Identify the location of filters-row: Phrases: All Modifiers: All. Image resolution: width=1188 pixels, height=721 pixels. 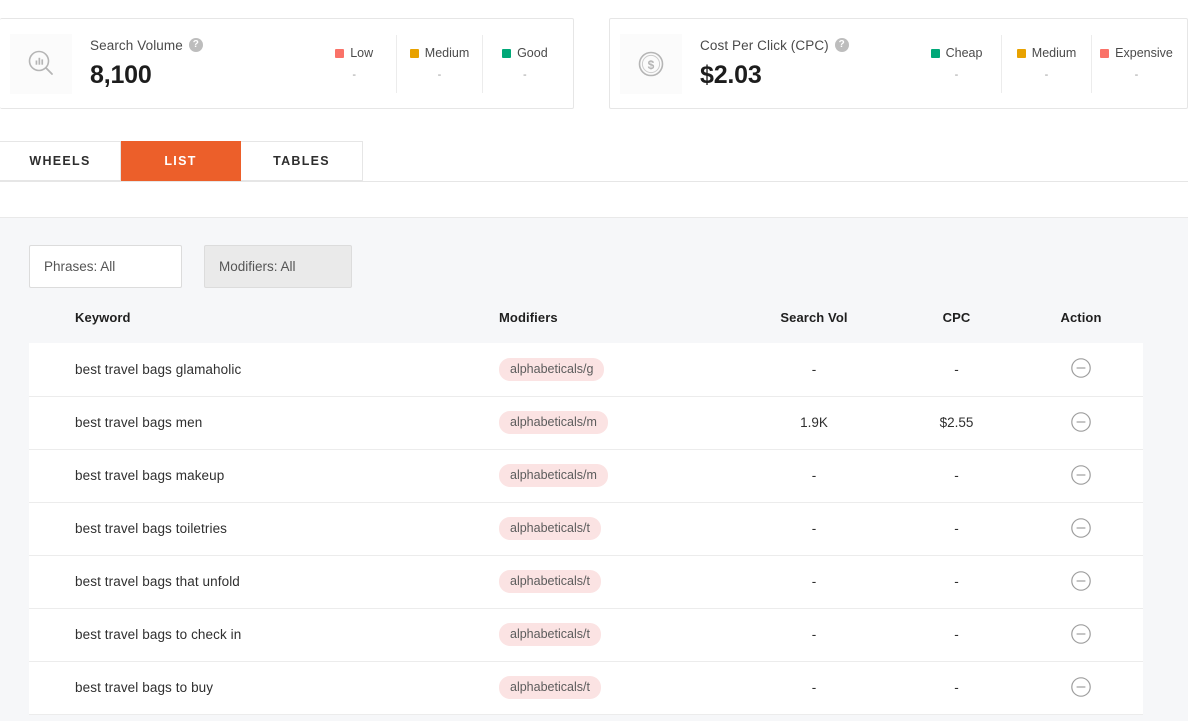
(190, 266).